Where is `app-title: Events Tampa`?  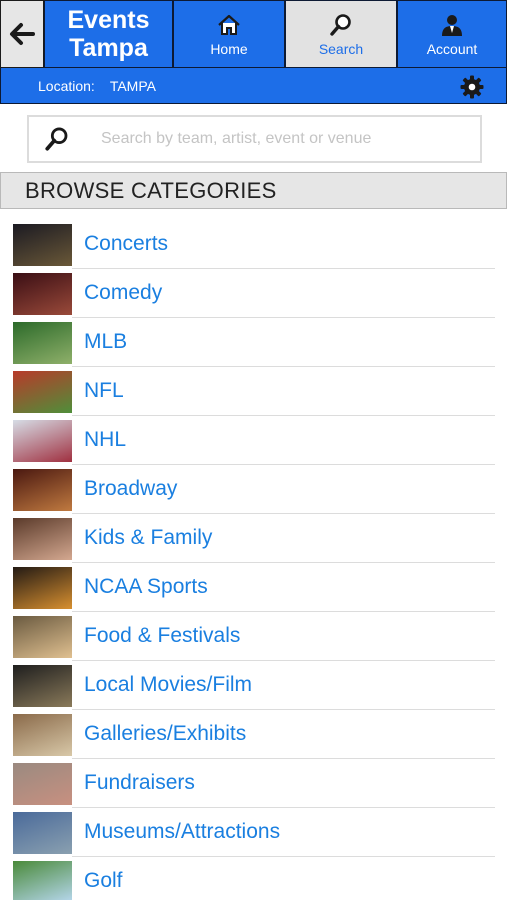
app-title: Events Tampa is located at coordinates (108, 34).